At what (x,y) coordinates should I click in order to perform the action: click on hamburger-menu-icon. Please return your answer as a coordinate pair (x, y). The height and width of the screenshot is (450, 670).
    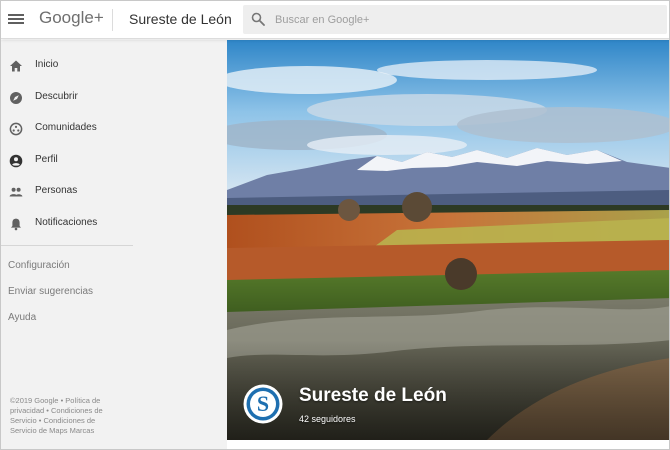
    Looking at the image, I should click on (16, 20).